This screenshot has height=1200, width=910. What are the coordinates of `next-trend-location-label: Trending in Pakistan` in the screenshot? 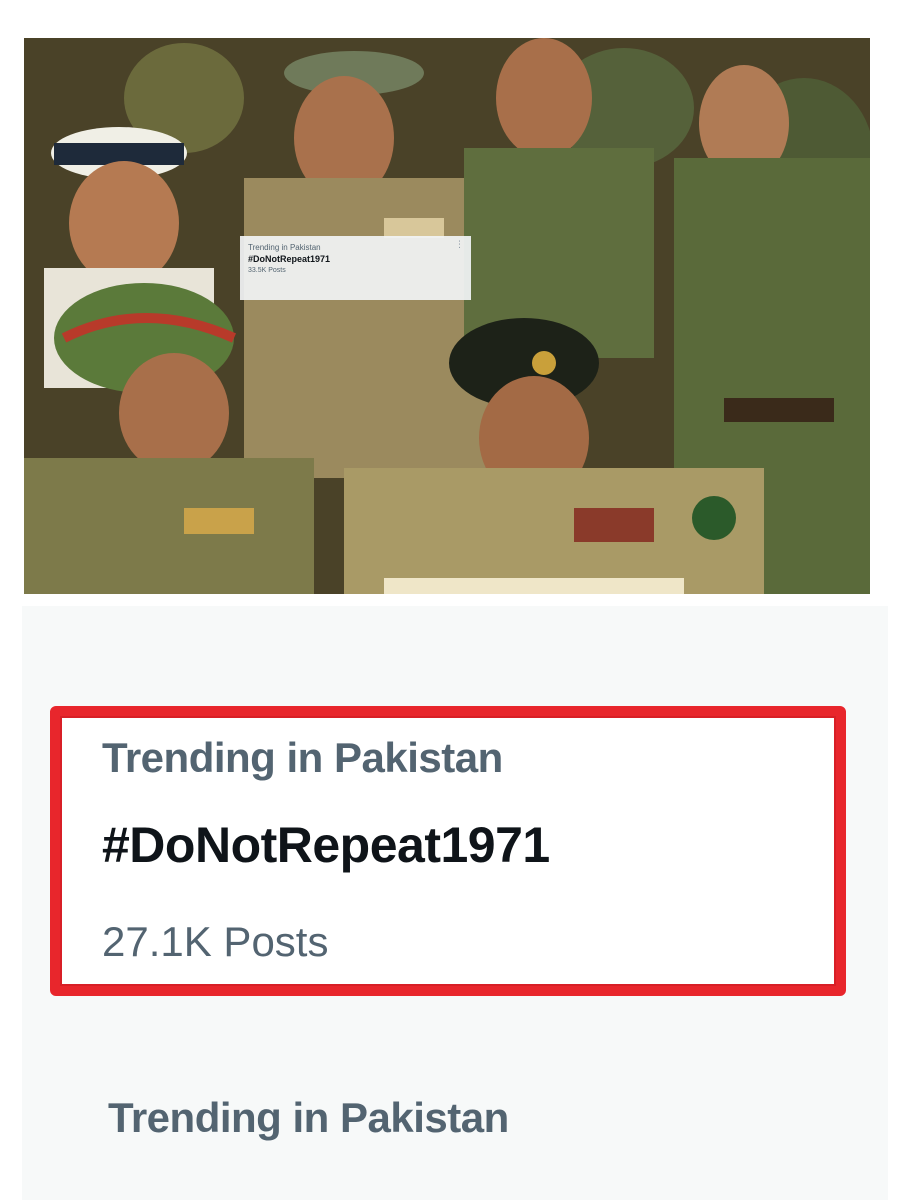 It's located at (308, 1118).